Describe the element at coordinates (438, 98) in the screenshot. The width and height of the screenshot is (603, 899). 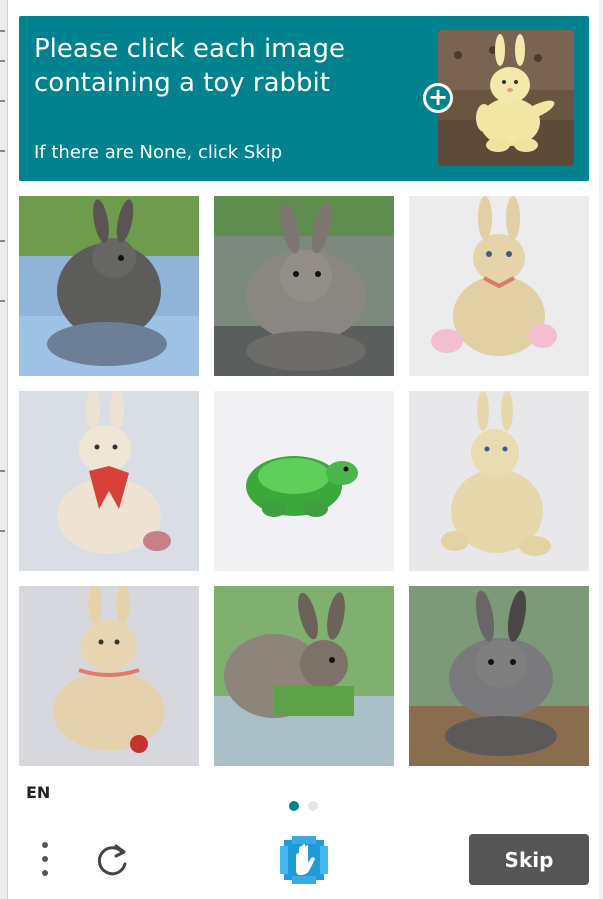
I see `add-example-icon: +` at that location.